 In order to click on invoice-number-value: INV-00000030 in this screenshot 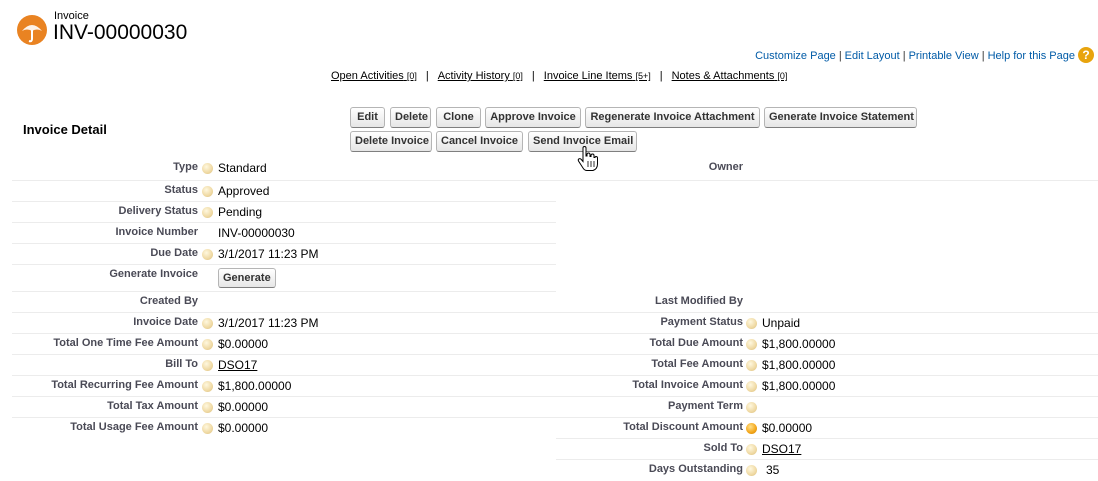, I will do `click(256, 233)`.